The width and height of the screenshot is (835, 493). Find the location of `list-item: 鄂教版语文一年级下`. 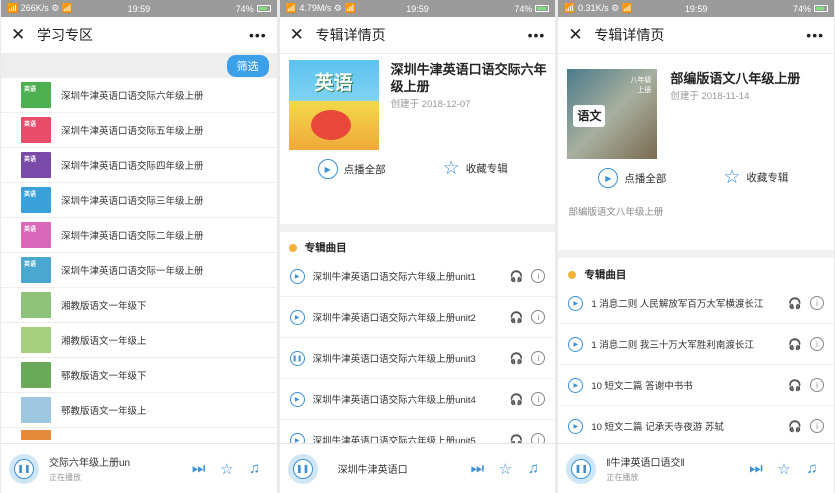

list-item: 鄂教版语文一年级下 is located at coordinates (139, 375).